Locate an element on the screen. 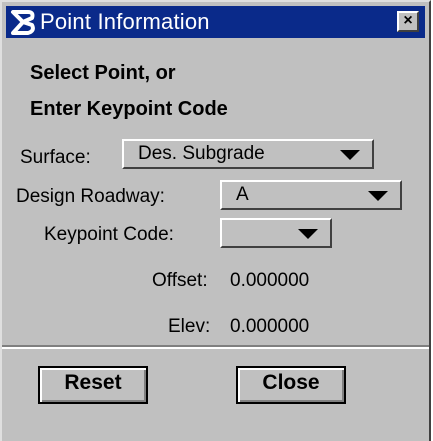  surface-label: Surface: is located at coordinates (55, 157).